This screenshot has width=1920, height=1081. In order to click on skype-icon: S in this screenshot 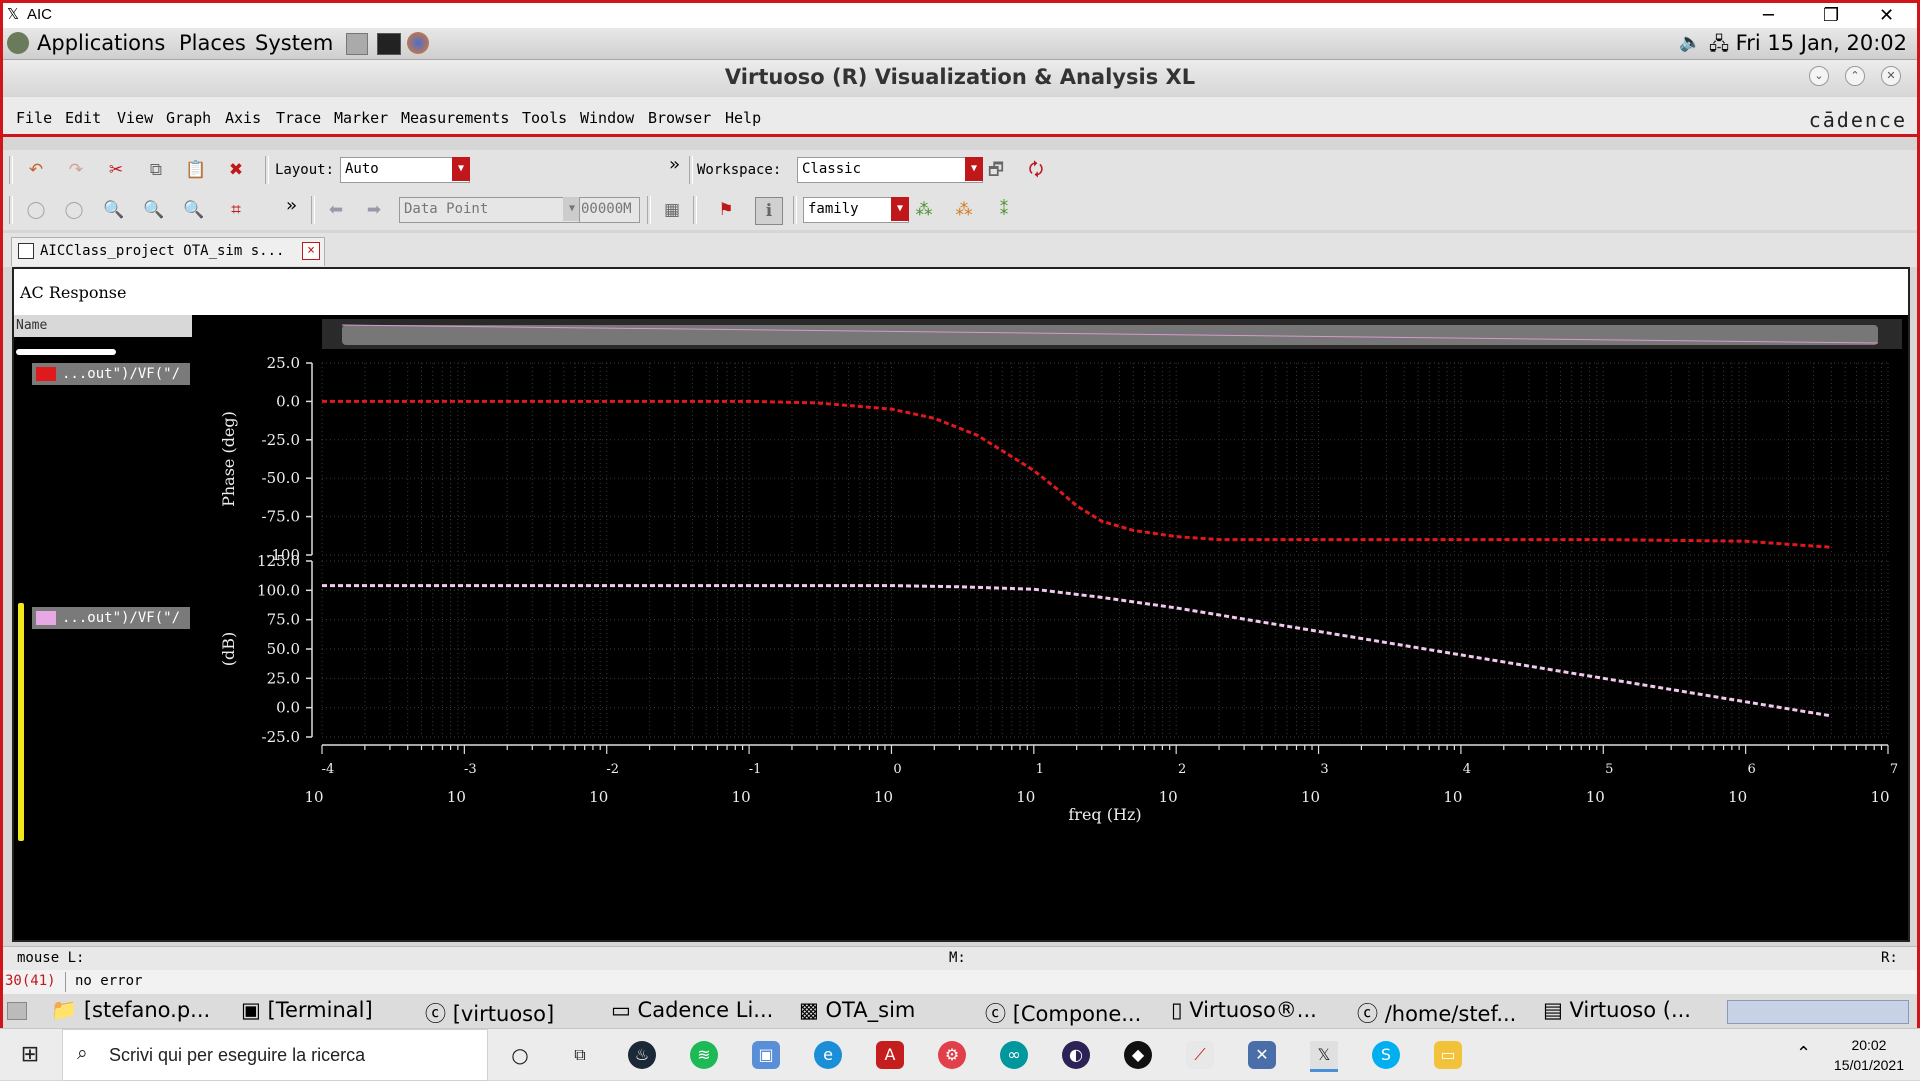, I will do `click(1386, 1055)`.